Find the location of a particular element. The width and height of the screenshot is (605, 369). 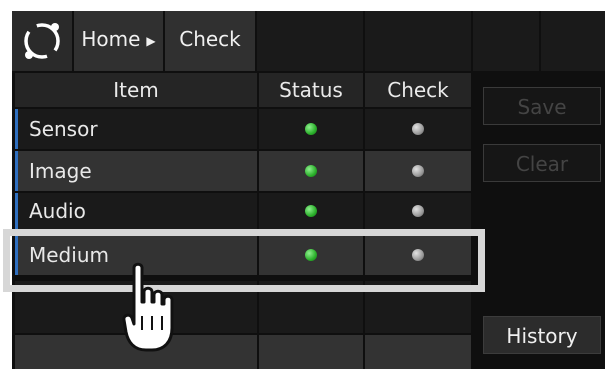

breadcrumb-home: Home ▶ is located at coordinates (118, 41).